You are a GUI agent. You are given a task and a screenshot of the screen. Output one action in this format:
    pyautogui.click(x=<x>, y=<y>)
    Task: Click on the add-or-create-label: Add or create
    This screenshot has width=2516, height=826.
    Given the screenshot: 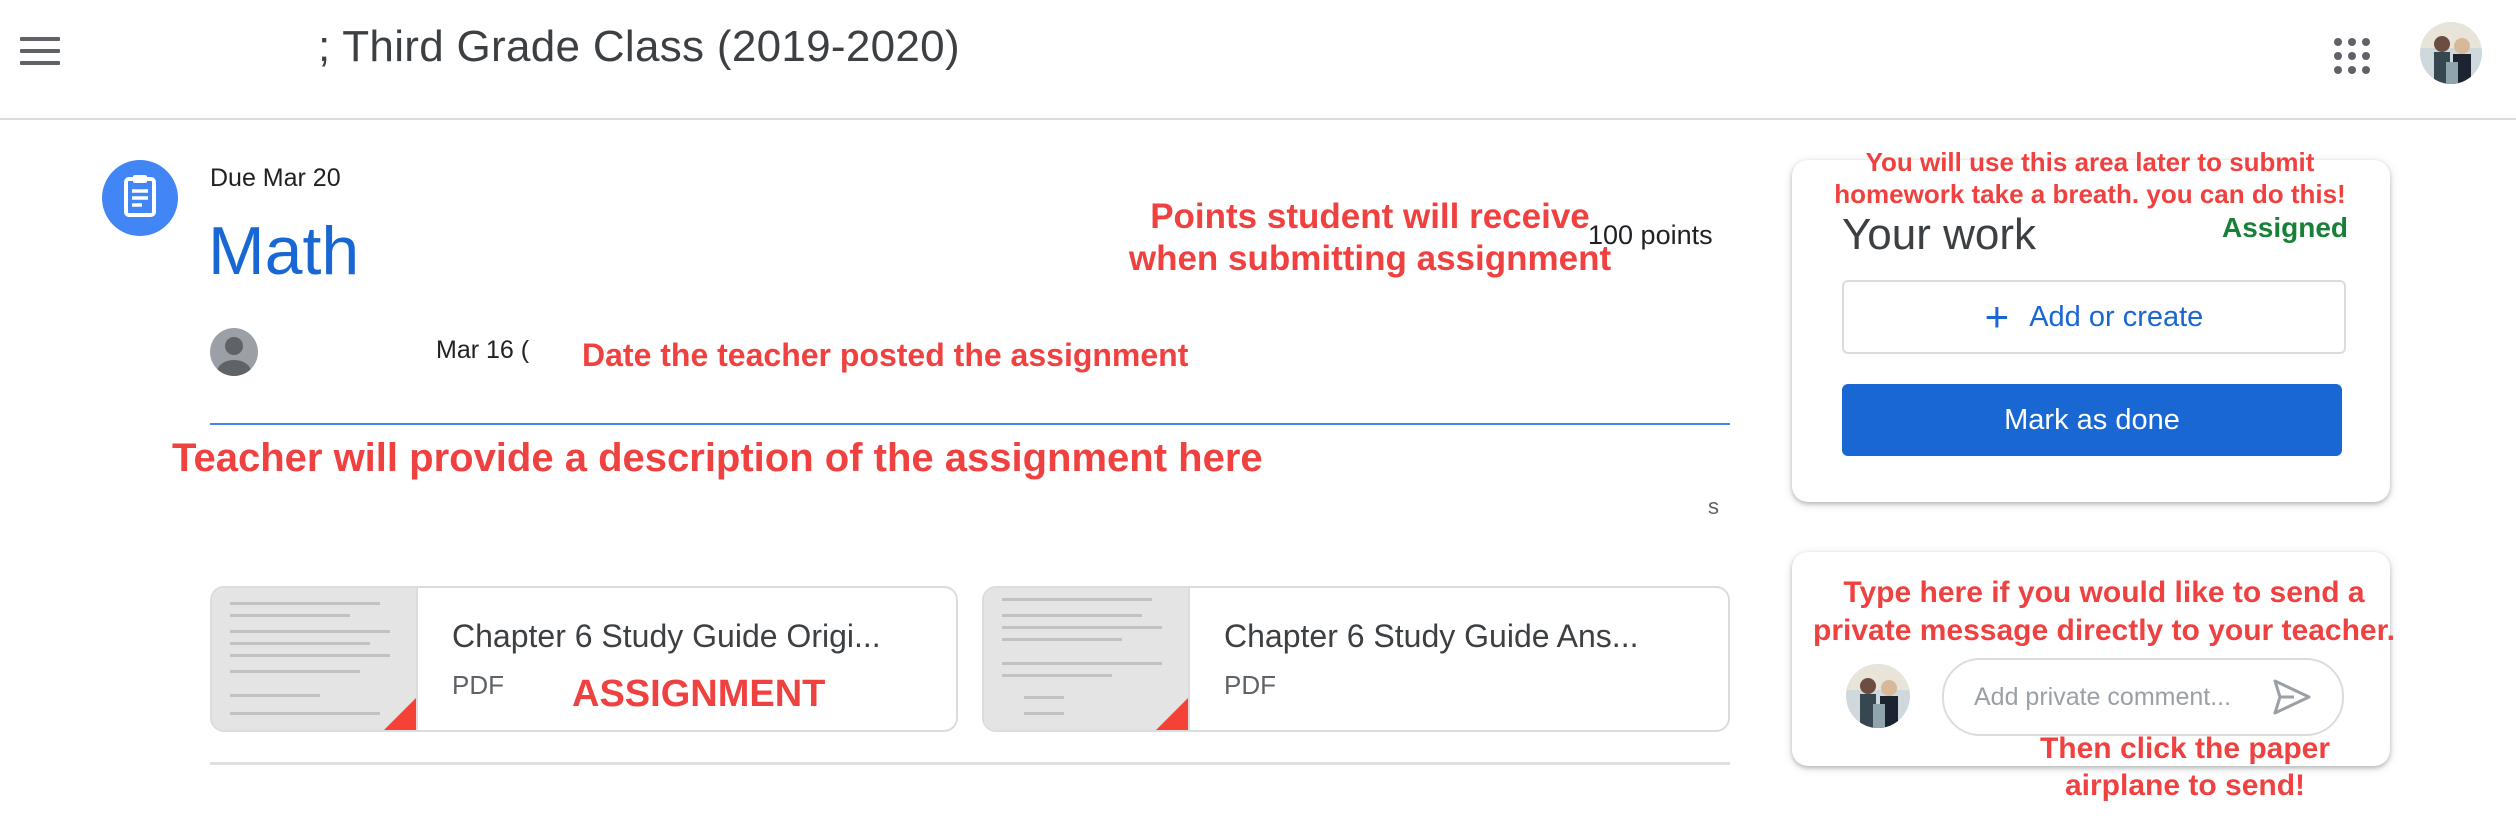 What is the action you would take?
    pyautogui.click(x=2116, y=316)
    